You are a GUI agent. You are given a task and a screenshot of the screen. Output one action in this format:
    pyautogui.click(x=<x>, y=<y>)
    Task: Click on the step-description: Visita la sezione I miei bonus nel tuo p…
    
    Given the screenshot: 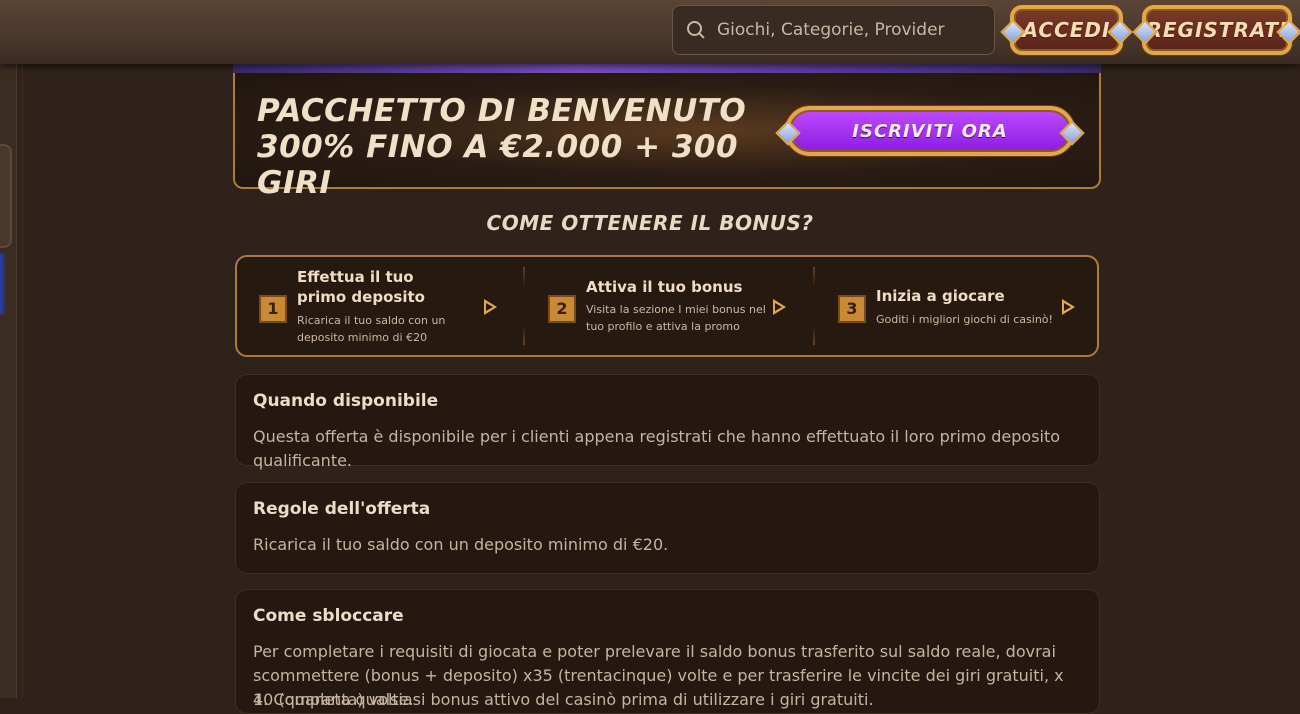 What is the action you would take?
    pyautogui.click(x=676, y=318)
    